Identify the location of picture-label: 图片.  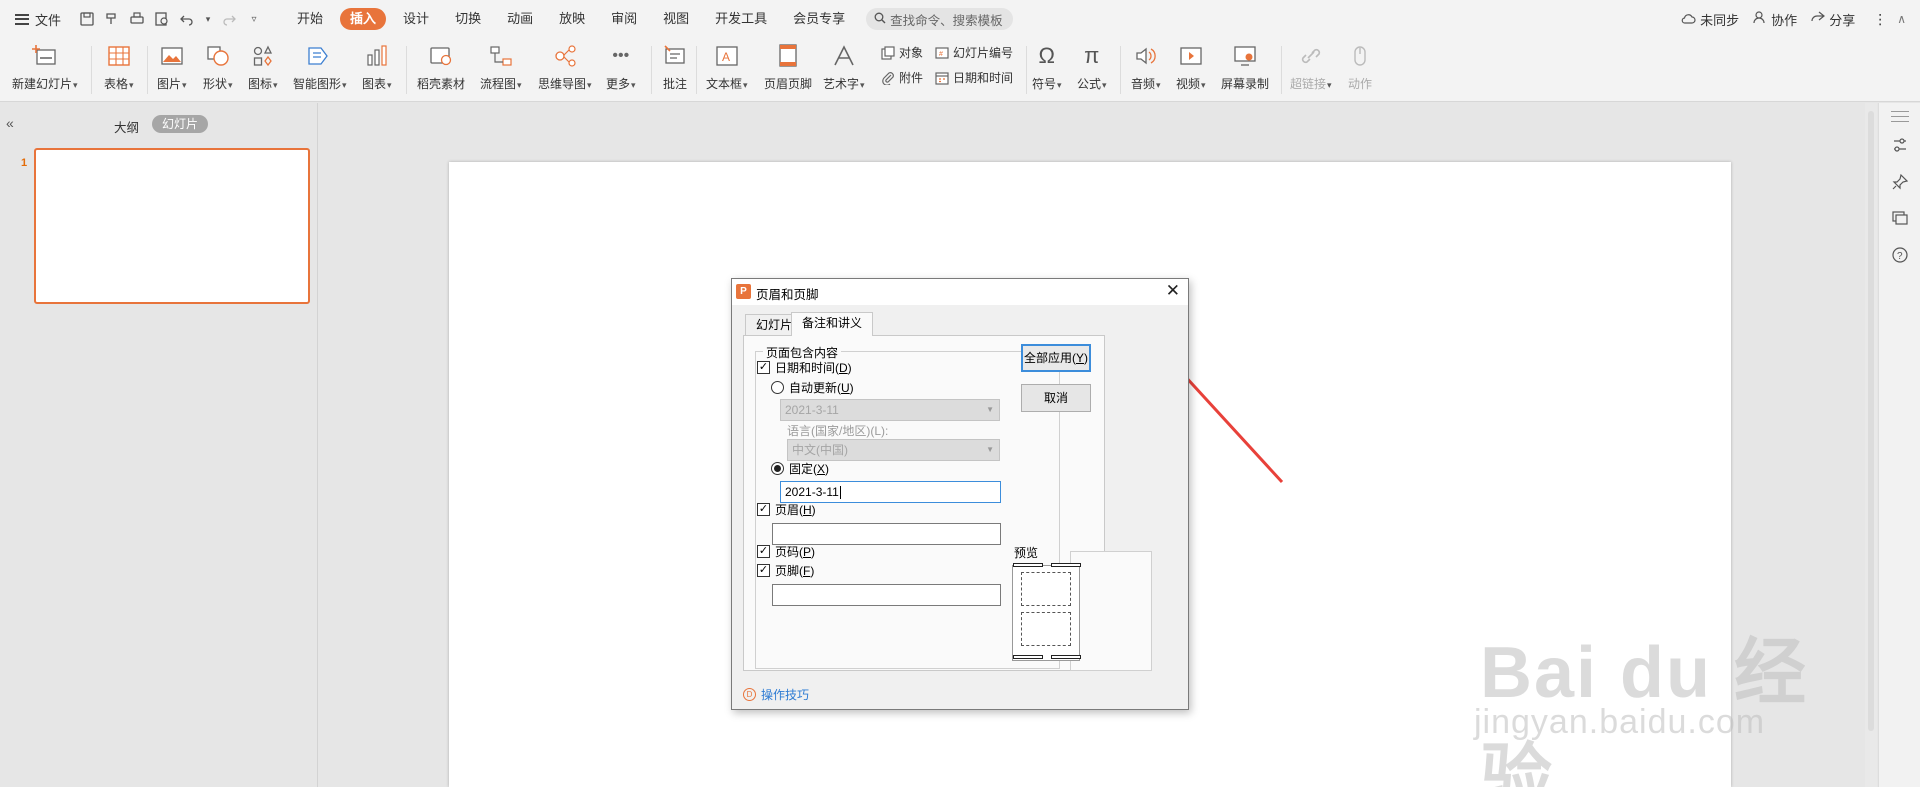
(172, 83).